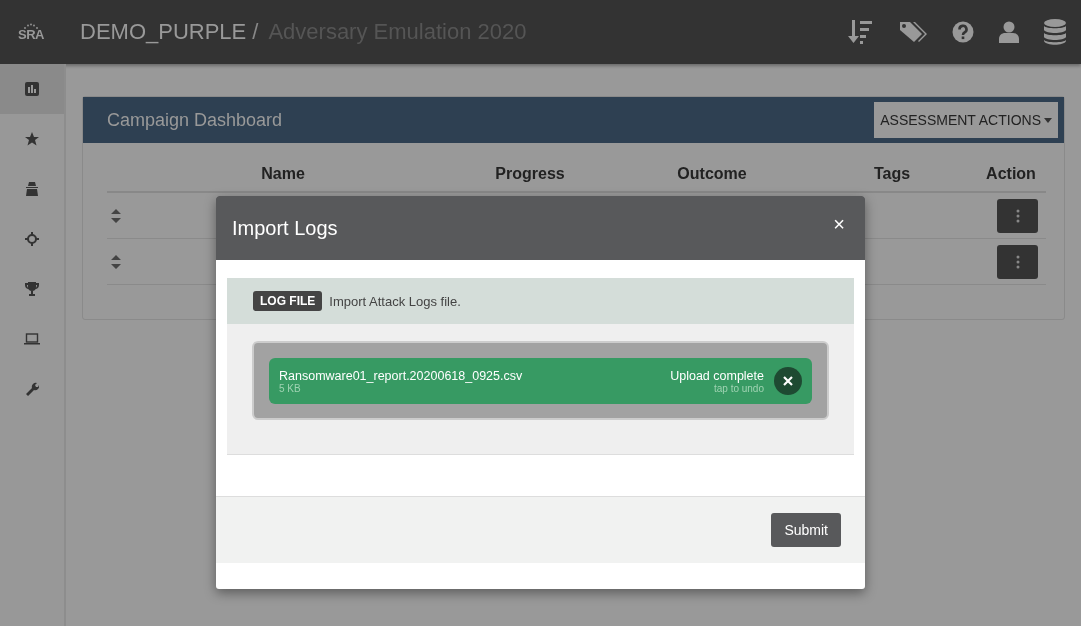 The height and width of the screenshot is (626, 1081). What do you see at coordinates (195, 120) in the screenshot?
I see `card-title: Campaign Dashboard` at bounding box center [195, 120].